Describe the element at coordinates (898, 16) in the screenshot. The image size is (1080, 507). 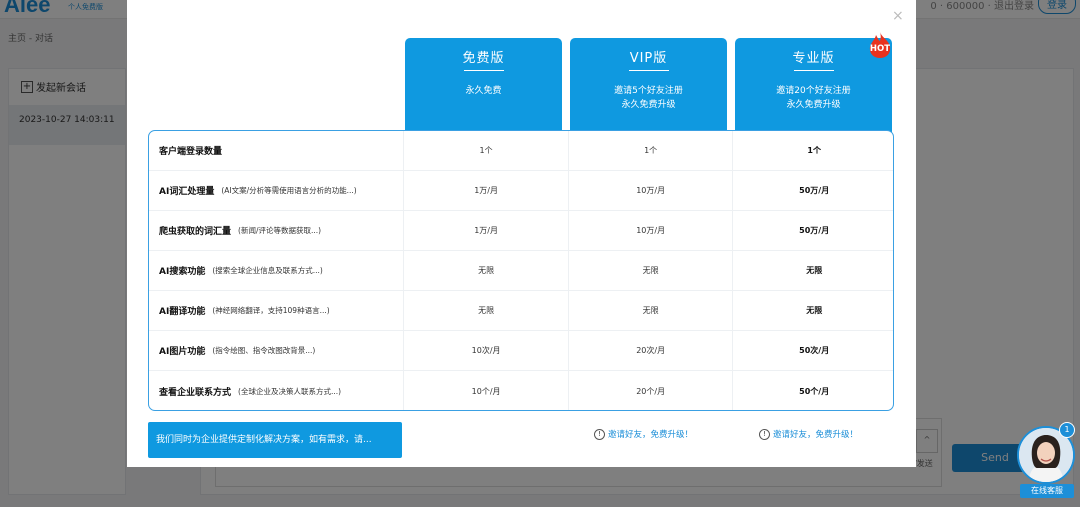
I see `close-icon: ×` at that location.